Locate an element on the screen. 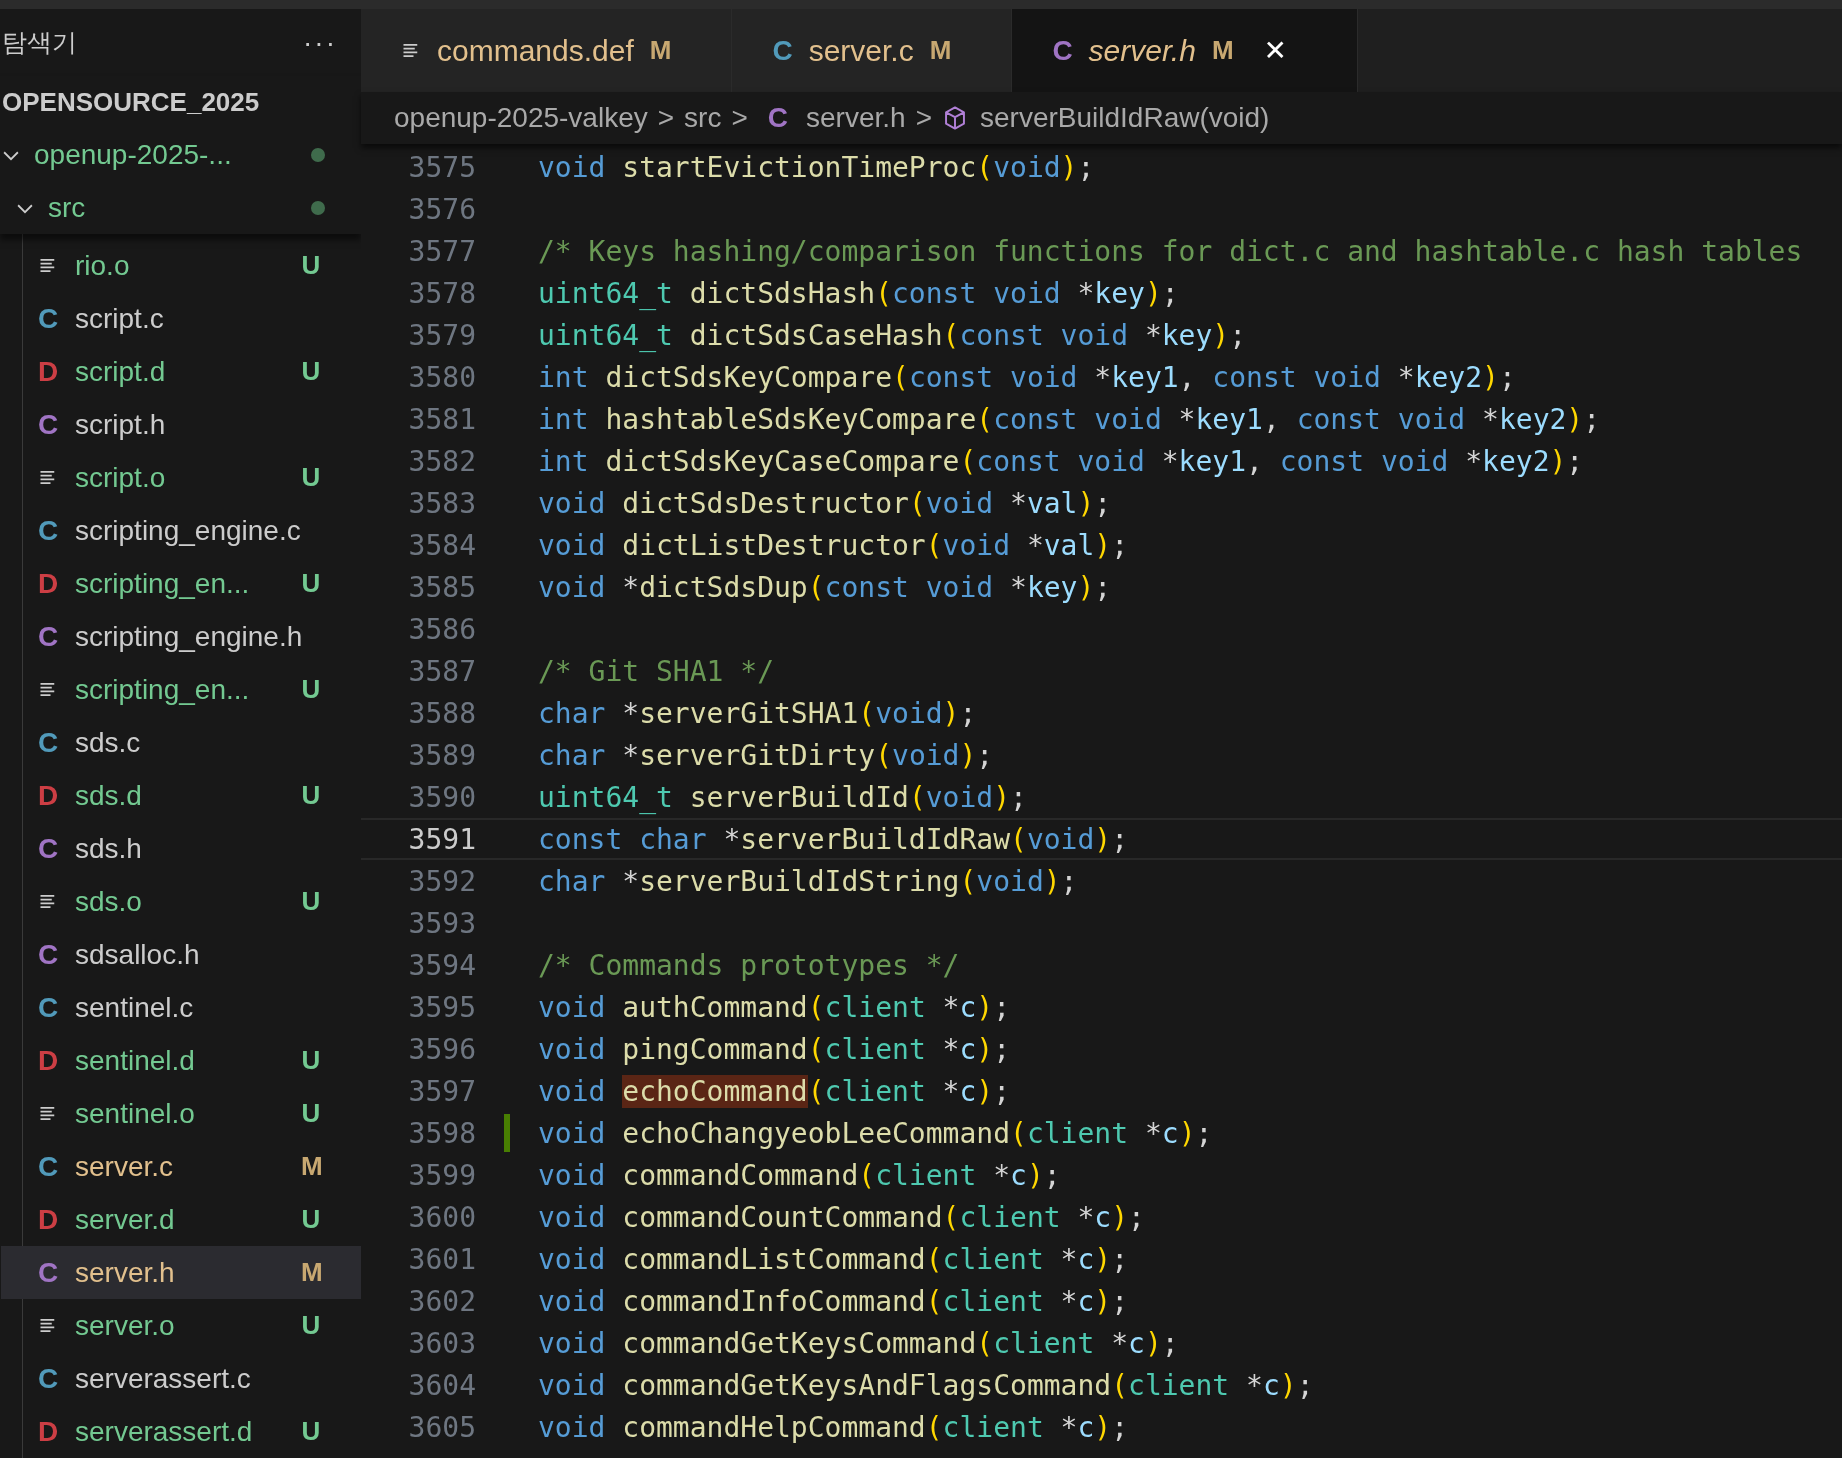 The width and height of the screenshot is (1842, 1458). folder-item: src is located at coordinates (180, 207).